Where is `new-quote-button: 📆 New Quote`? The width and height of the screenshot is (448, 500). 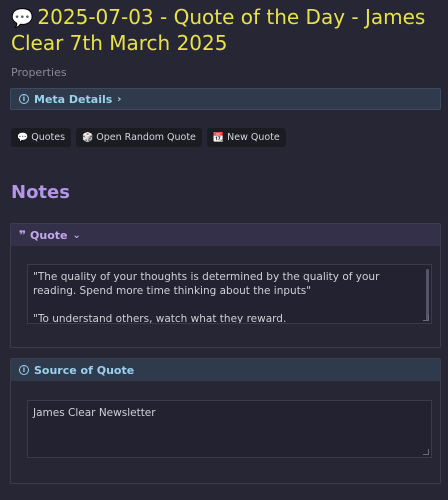 new-quote-button: 📆 New Quote is located at coordinates (246, 137).